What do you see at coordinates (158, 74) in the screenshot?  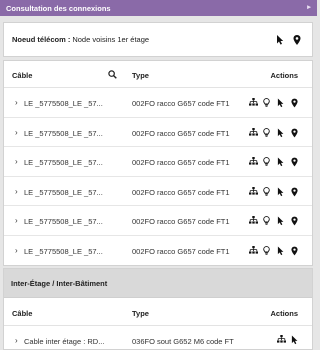 I see `cables-table-header: Câble Type Actions` at bounding box center [158, 74].